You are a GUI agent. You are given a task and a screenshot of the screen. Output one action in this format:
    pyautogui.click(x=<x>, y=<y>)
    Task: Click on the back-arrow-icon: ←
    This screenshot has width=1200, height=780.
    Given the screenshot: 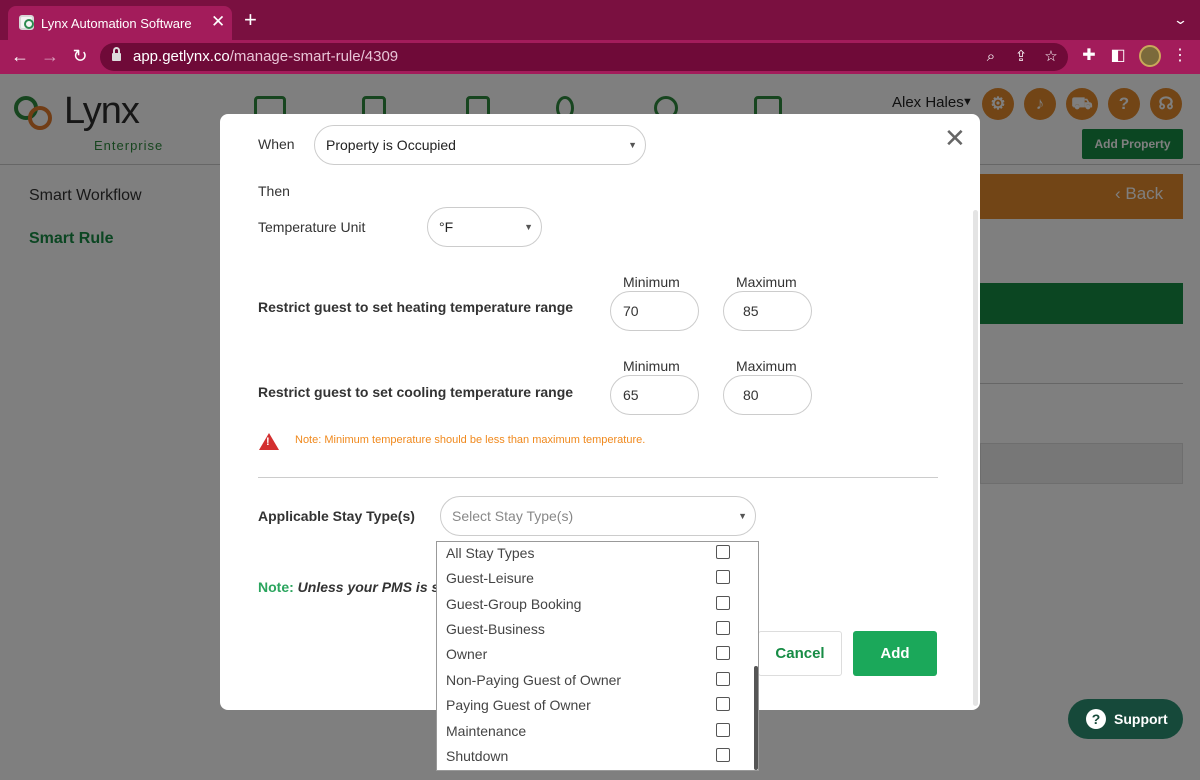 What is the action you would take?
    pyautogui.click(x=20, y=56)
    